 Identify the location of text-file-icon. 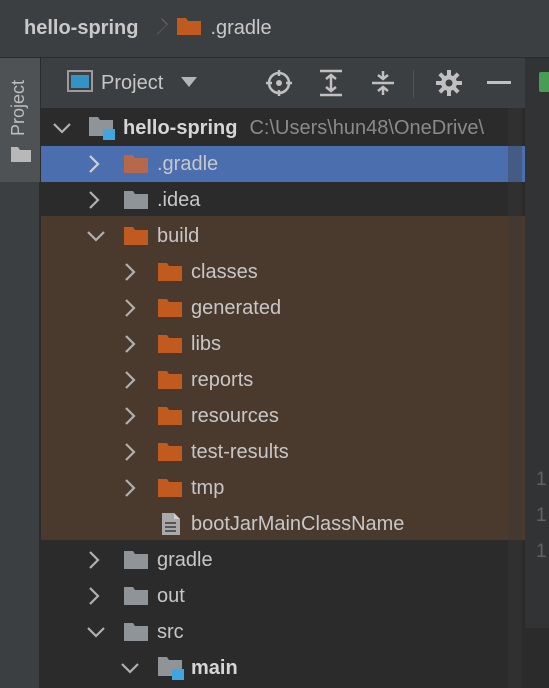
(171, 527).